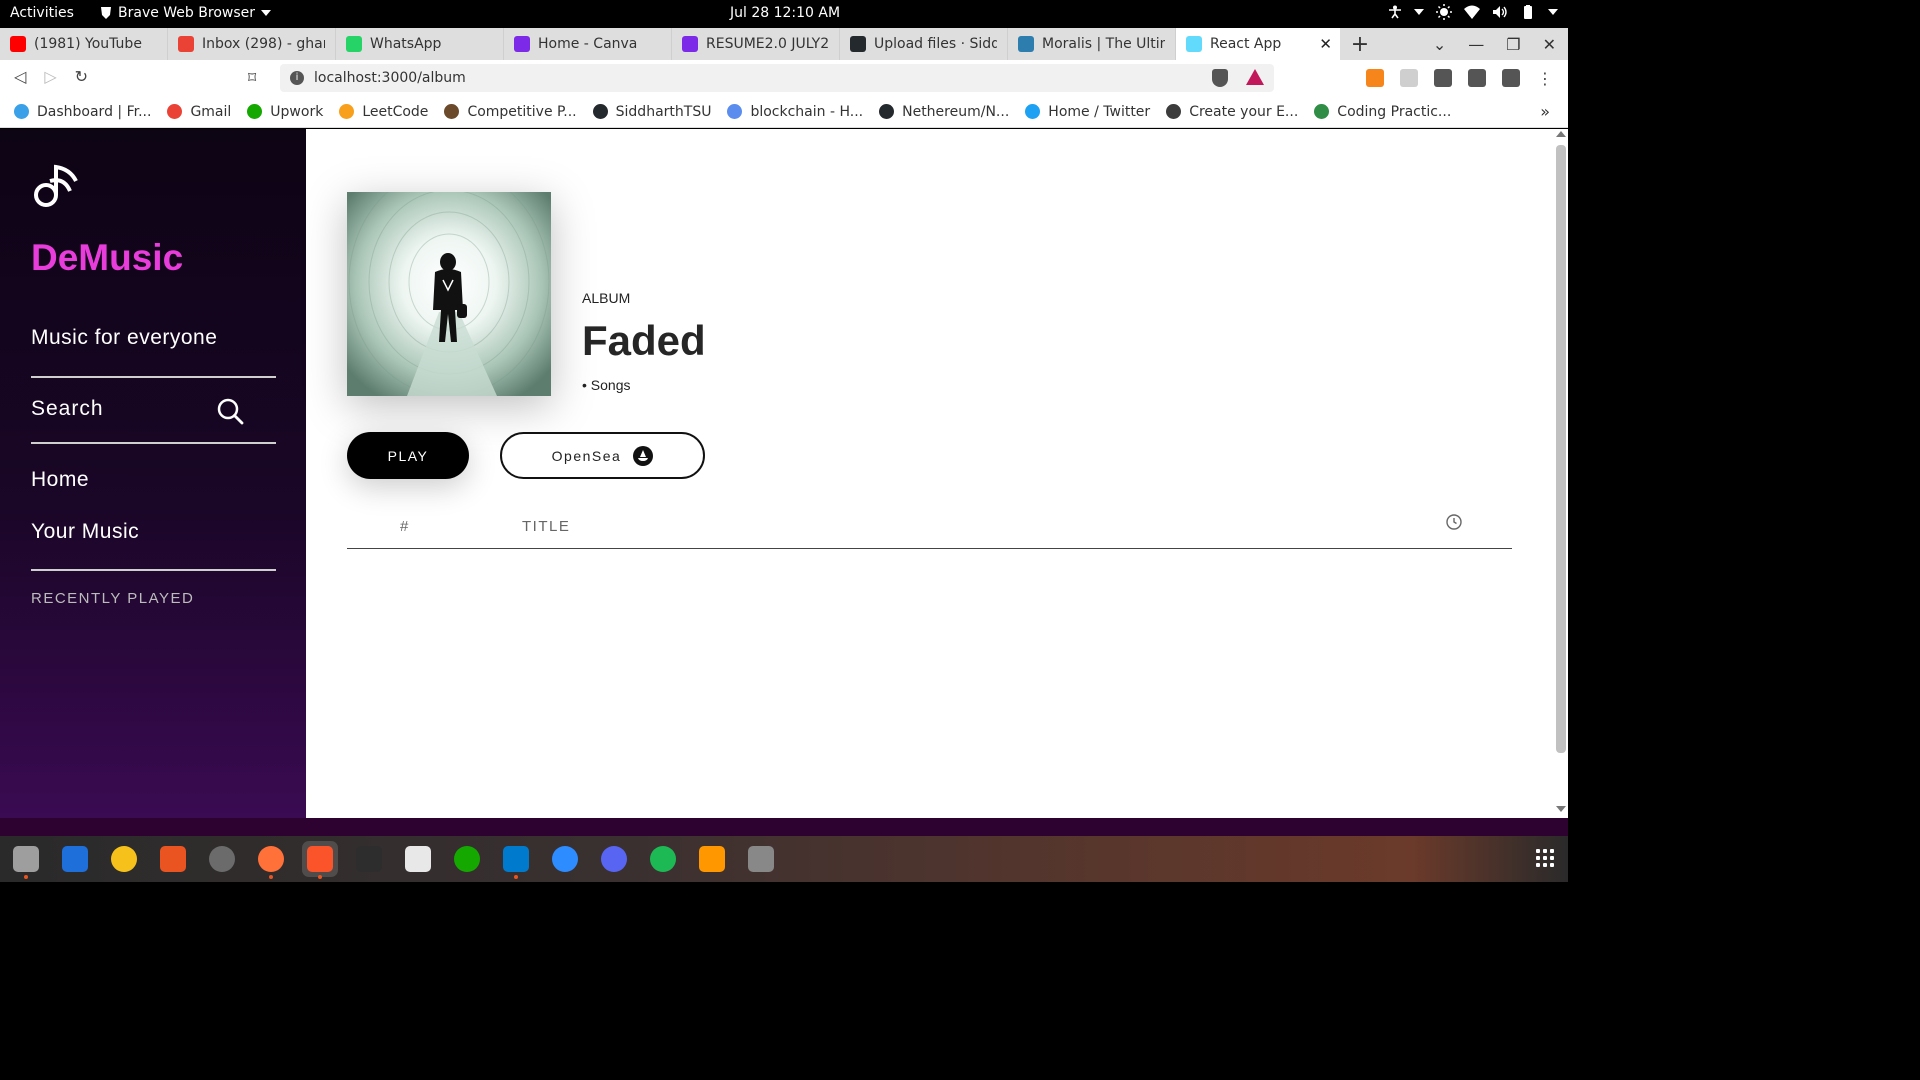 The image size is (1920, 1080). I want to click on reload-icon: ↻, so click(81, 76).